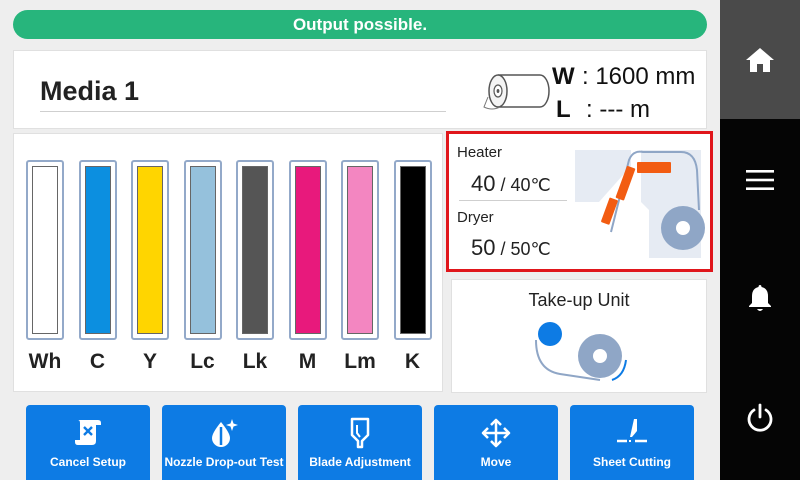 Image resolution: width=800 pixels, height=480 pixels. I want to click on cancel-setup-icon, so click(88, 433).